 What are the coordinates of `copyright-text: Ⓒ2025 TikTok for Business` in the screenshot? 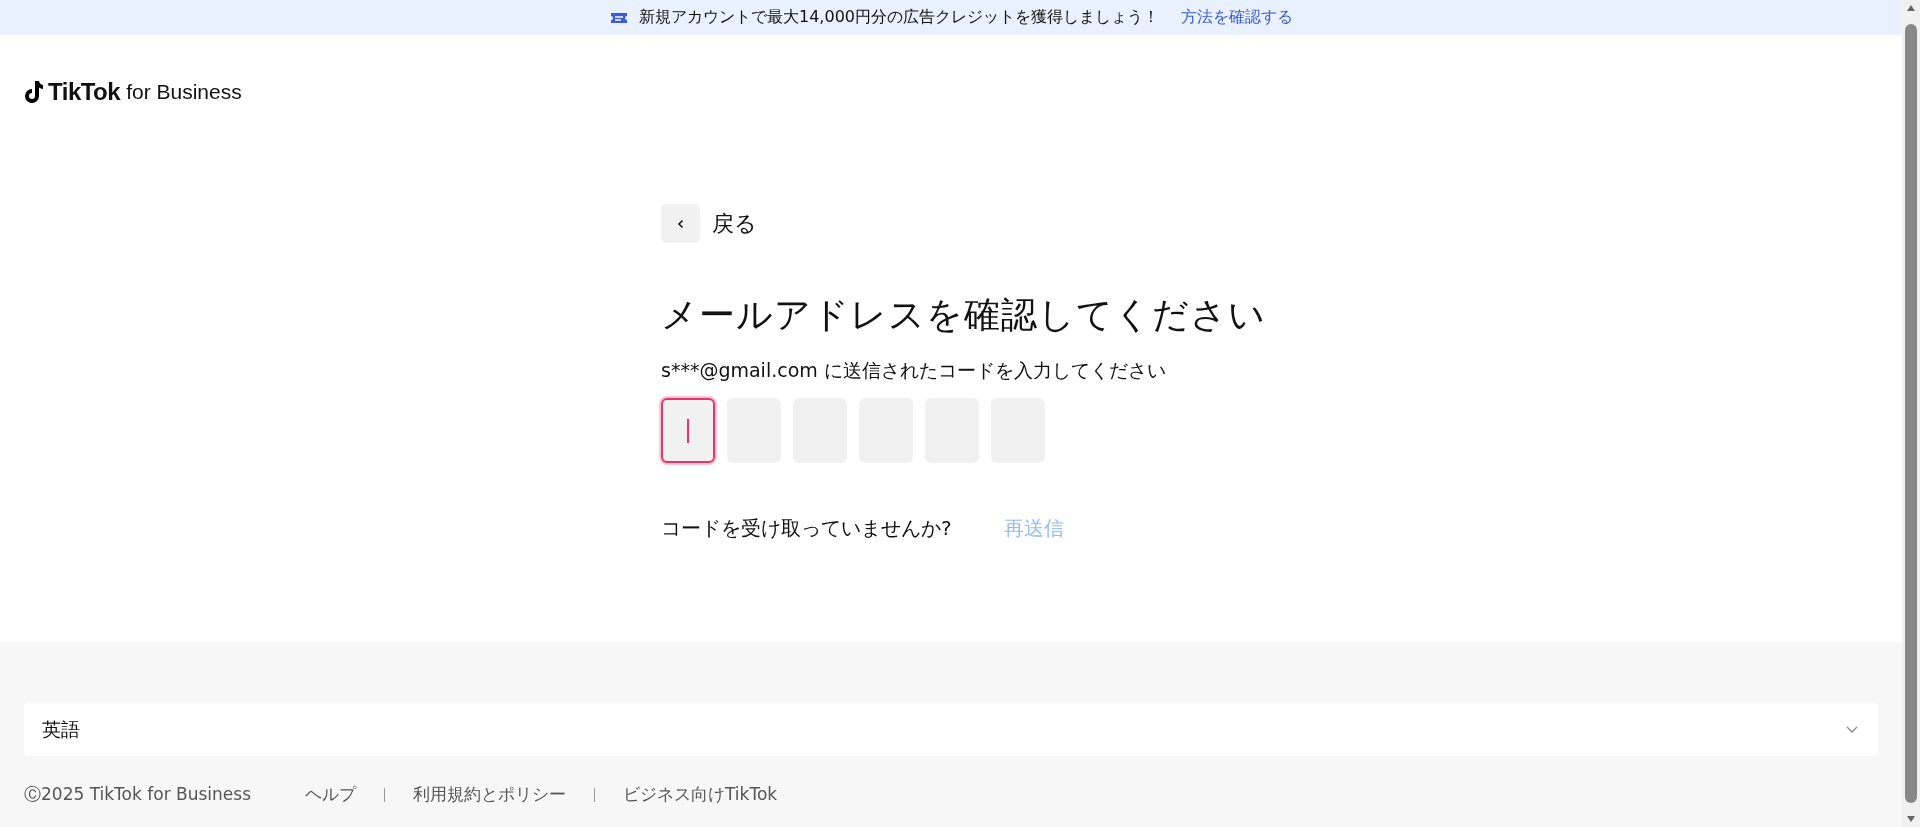 It's located at (137, 794).